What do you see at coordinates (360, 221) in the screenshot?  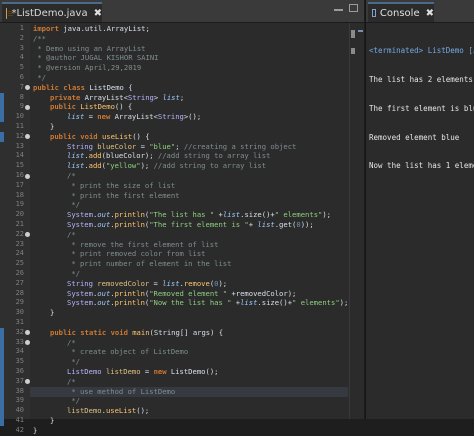 I see `overview-ruler` at bounding box center [360, 221].